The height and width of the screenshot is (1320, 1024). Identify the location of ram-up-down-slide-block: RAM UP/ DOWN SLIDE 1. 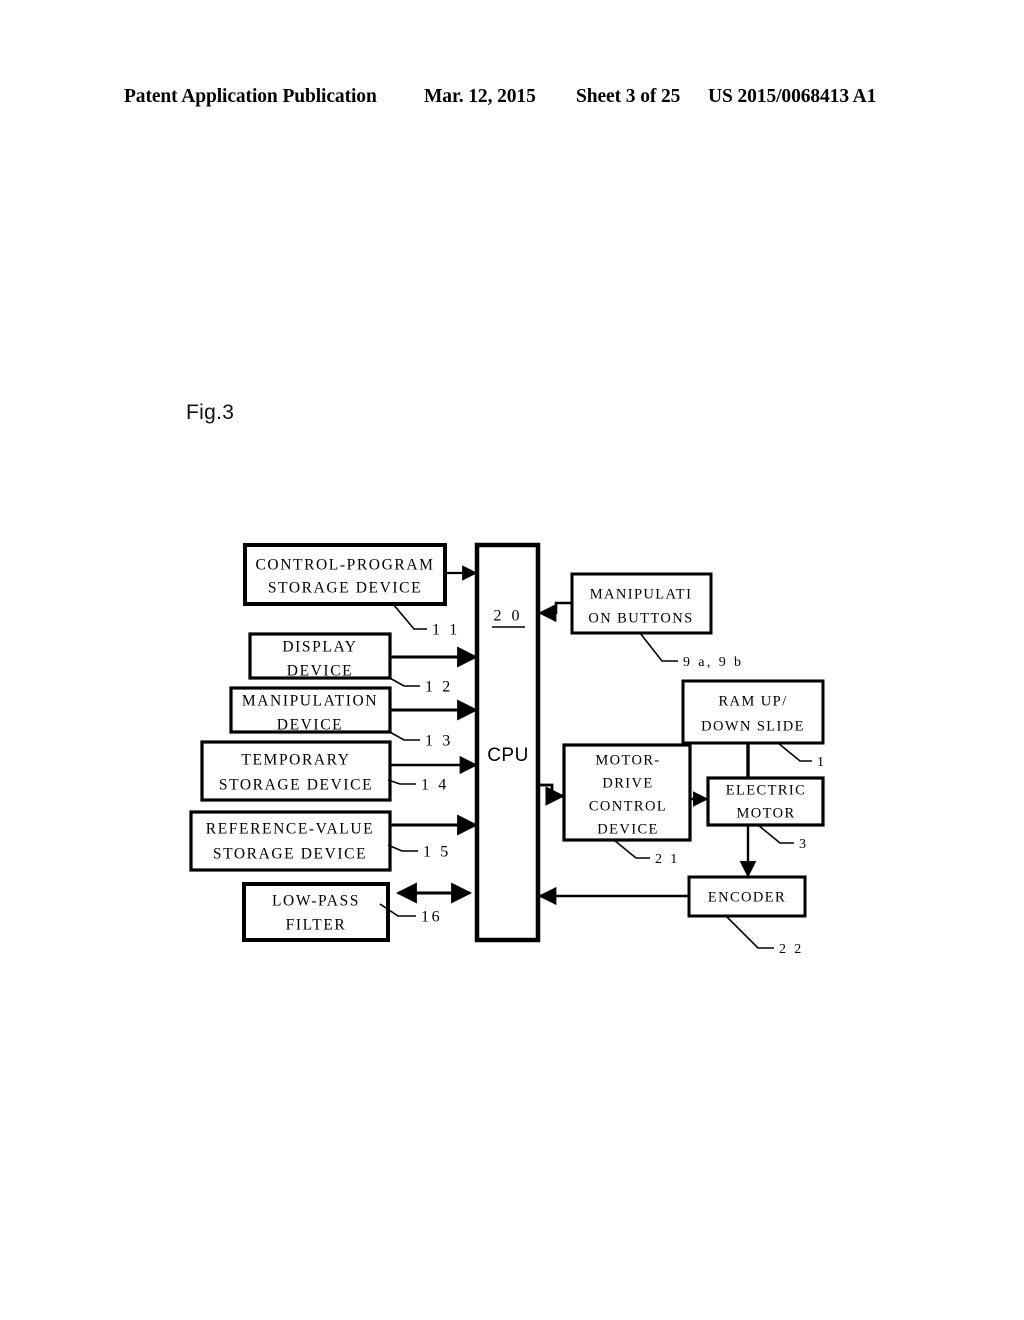
(753, 729).